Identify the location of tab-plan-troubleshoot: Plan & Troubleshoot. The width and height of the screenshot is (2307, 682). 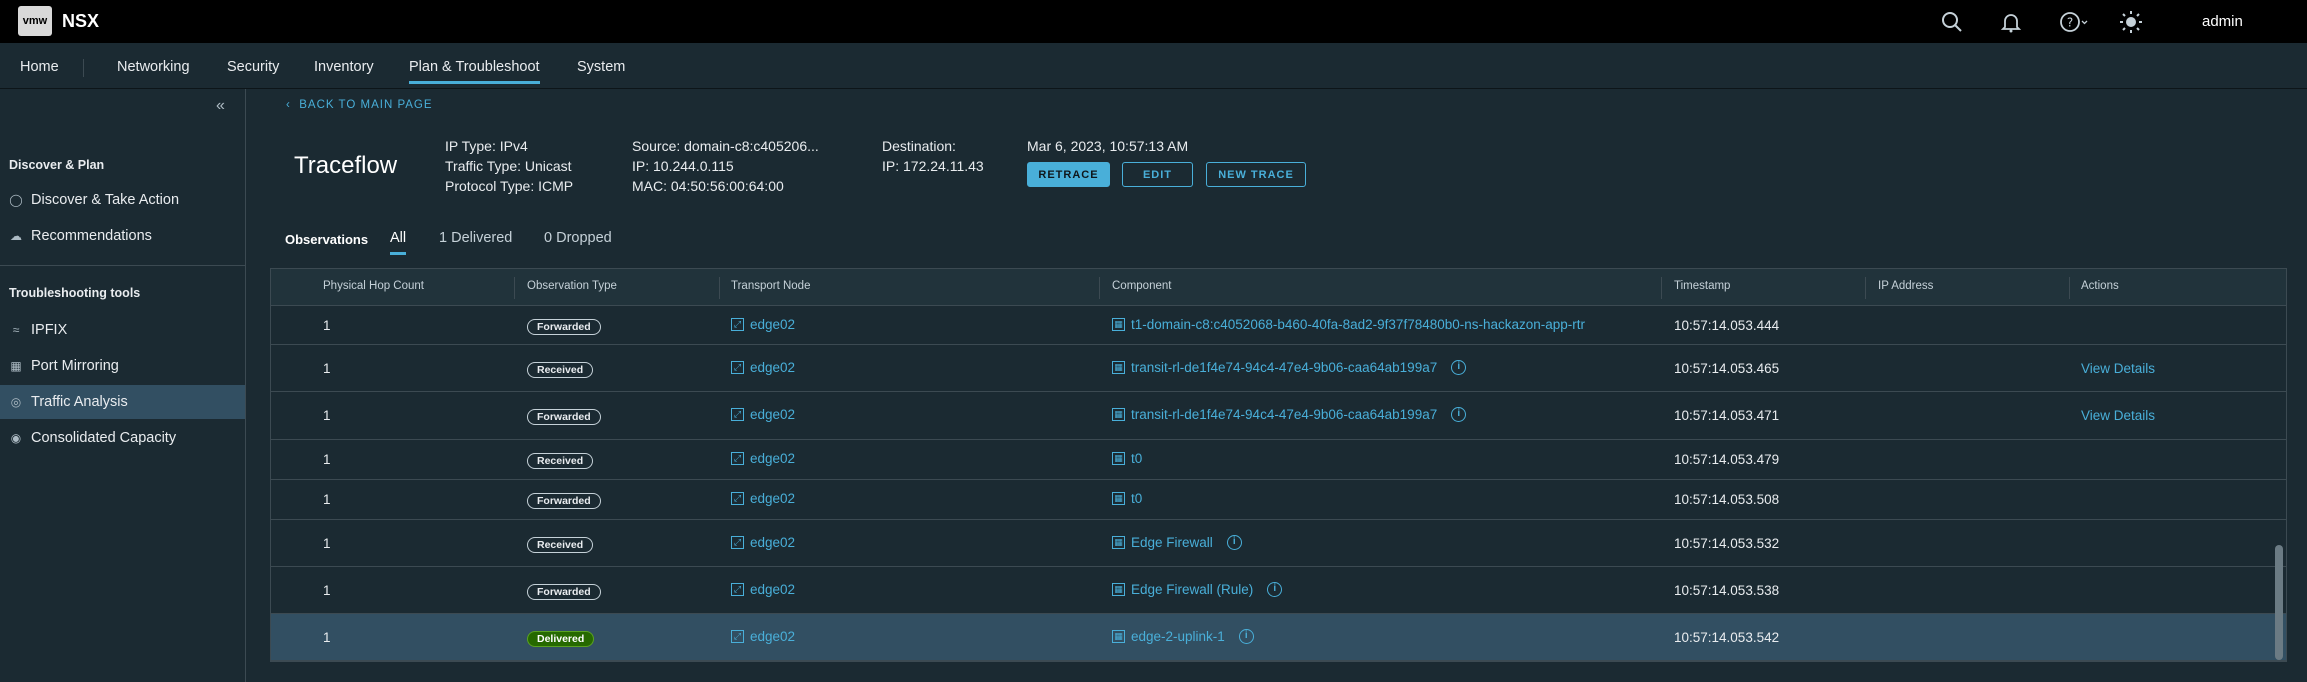
(474, 71).